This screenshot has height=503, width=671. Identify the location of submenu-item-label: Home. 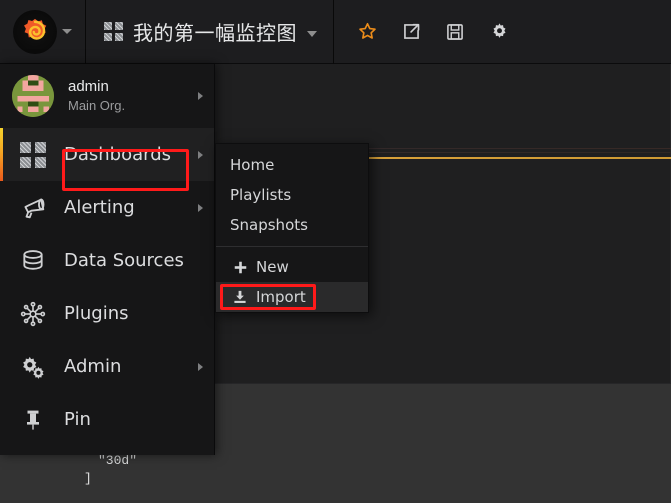
(252, 165).